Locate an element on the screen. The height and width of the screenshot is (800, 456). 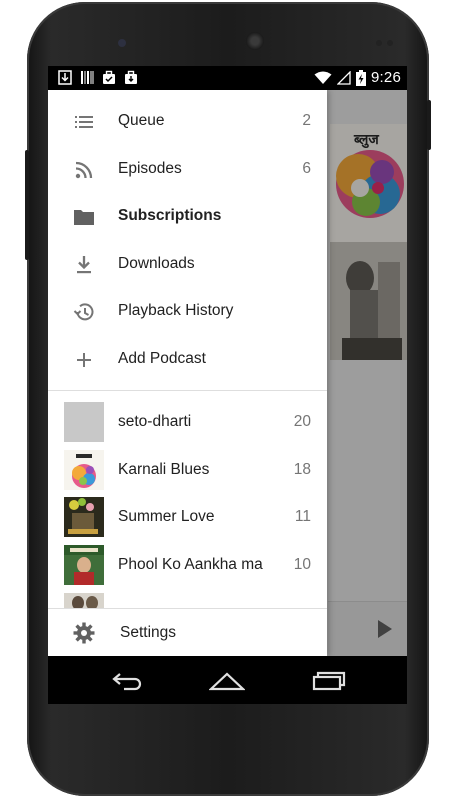
nav-item-playback-history: Playback History is located at coordinates (187, 311).